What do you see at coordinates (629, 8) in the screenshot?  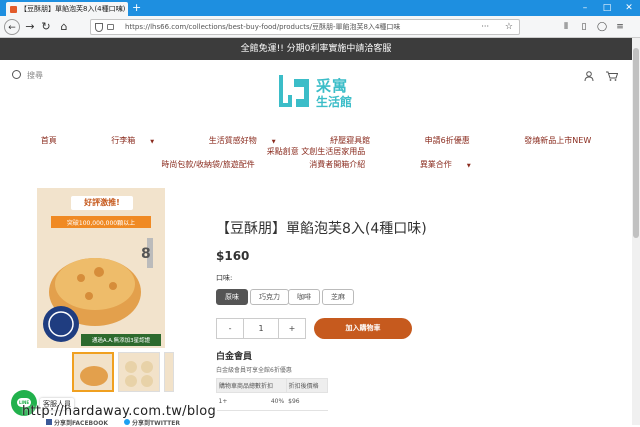 I see `window-close-icon: ✕` at bounding box center [629, 8].